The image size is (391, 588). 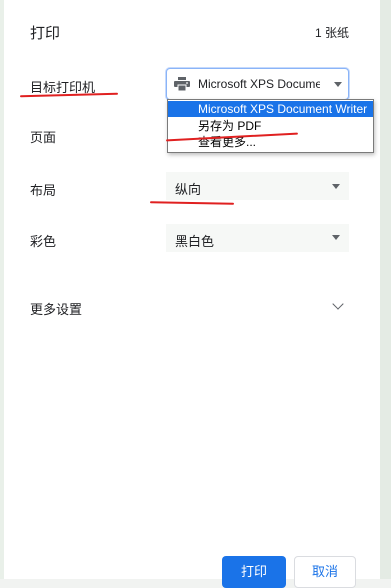 What do you see at coordinates (257, 238) in the screenshot?
I see `color-select: 黑白色` at bounding box center [257, 238].